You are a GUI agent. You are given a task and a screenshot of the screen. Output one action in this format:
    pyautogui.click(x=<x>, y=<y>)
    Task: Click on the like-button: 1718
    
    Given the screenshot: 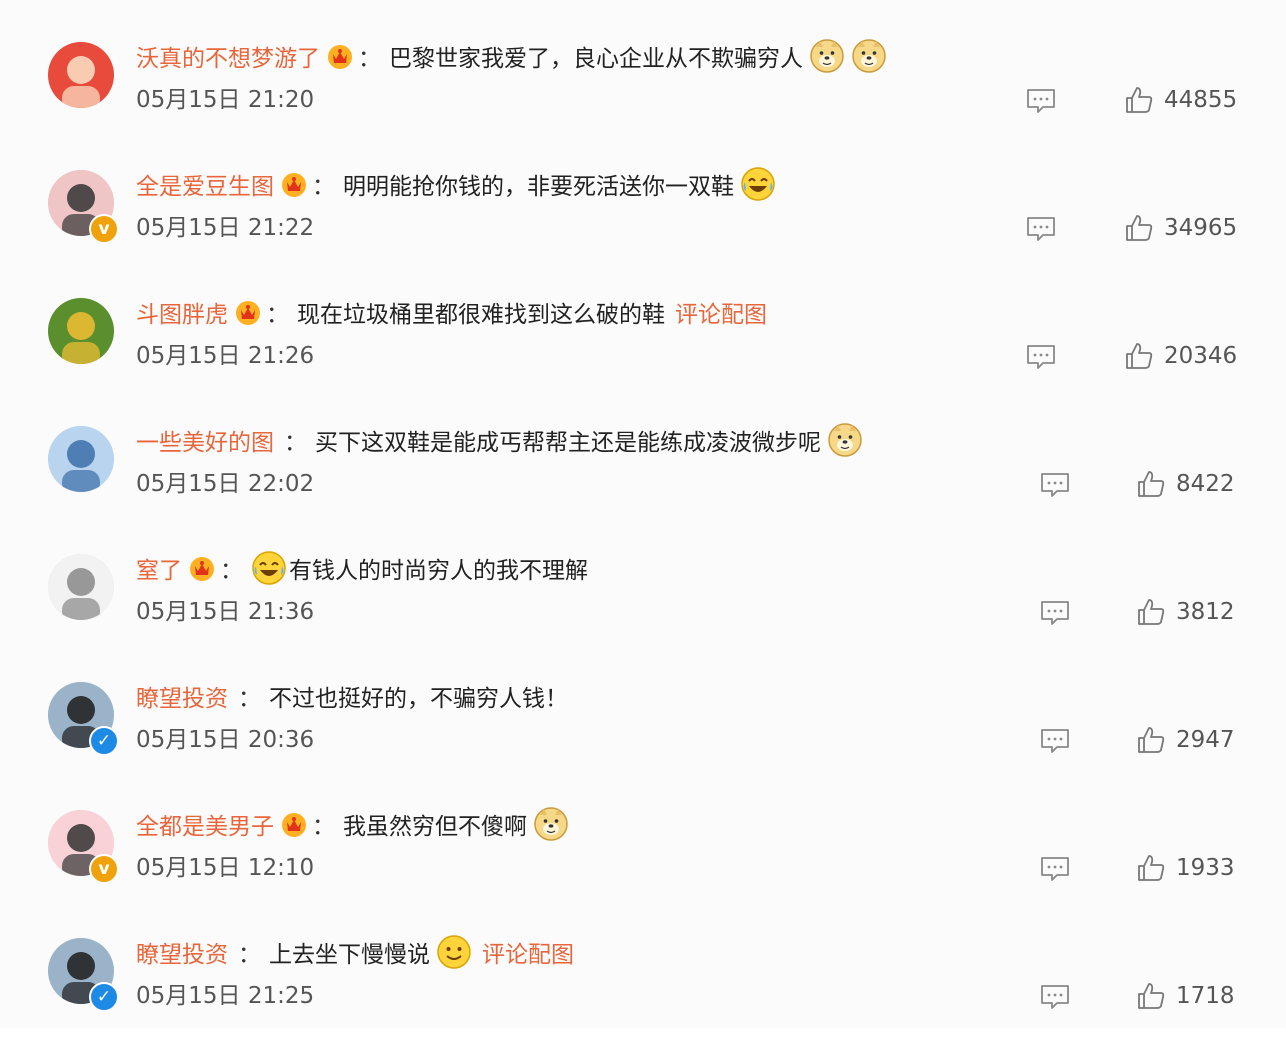 What is the action you would take?
    pyautogui.click(x=1185, y=996)
    